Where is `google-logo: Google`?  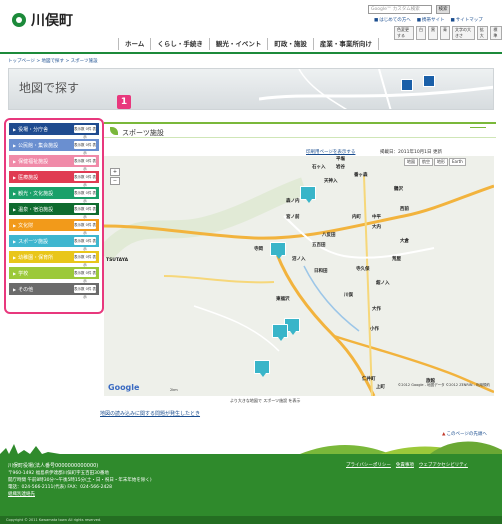 google-logo: Google is located at coordinates (123, 387).